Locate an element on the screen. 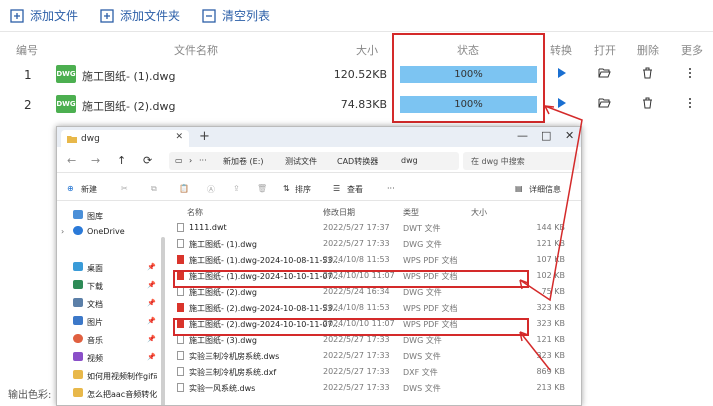 The image size is (713, 406). copy-icon: ⧉ is located at coordinates (154, 189).